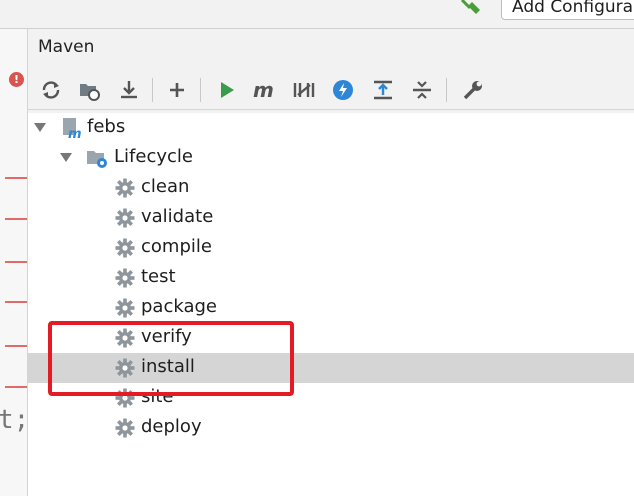 Image resolution: width=634 pixels, height=496 pixels. What do you see at coordinates (129, 90) in the screenshot?
I see `download-icon` at bounding box center [129, 90].